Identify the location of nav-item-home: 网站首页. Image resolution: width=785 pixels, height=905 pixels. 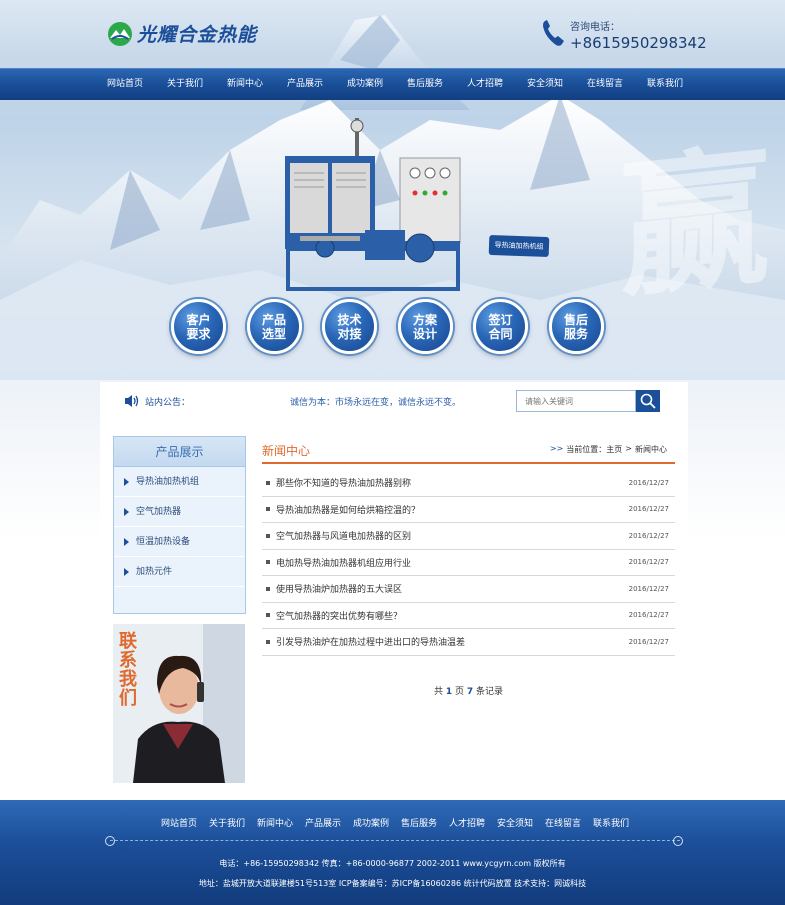
(125, 84).